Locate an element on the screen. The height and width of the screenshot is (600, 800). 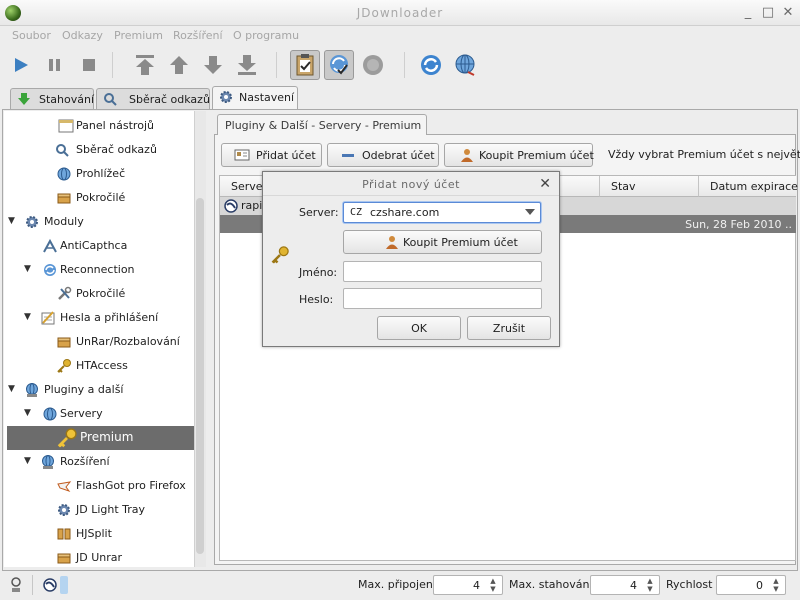
cancel-button: Zrušit is located at coordinates (509, 328).